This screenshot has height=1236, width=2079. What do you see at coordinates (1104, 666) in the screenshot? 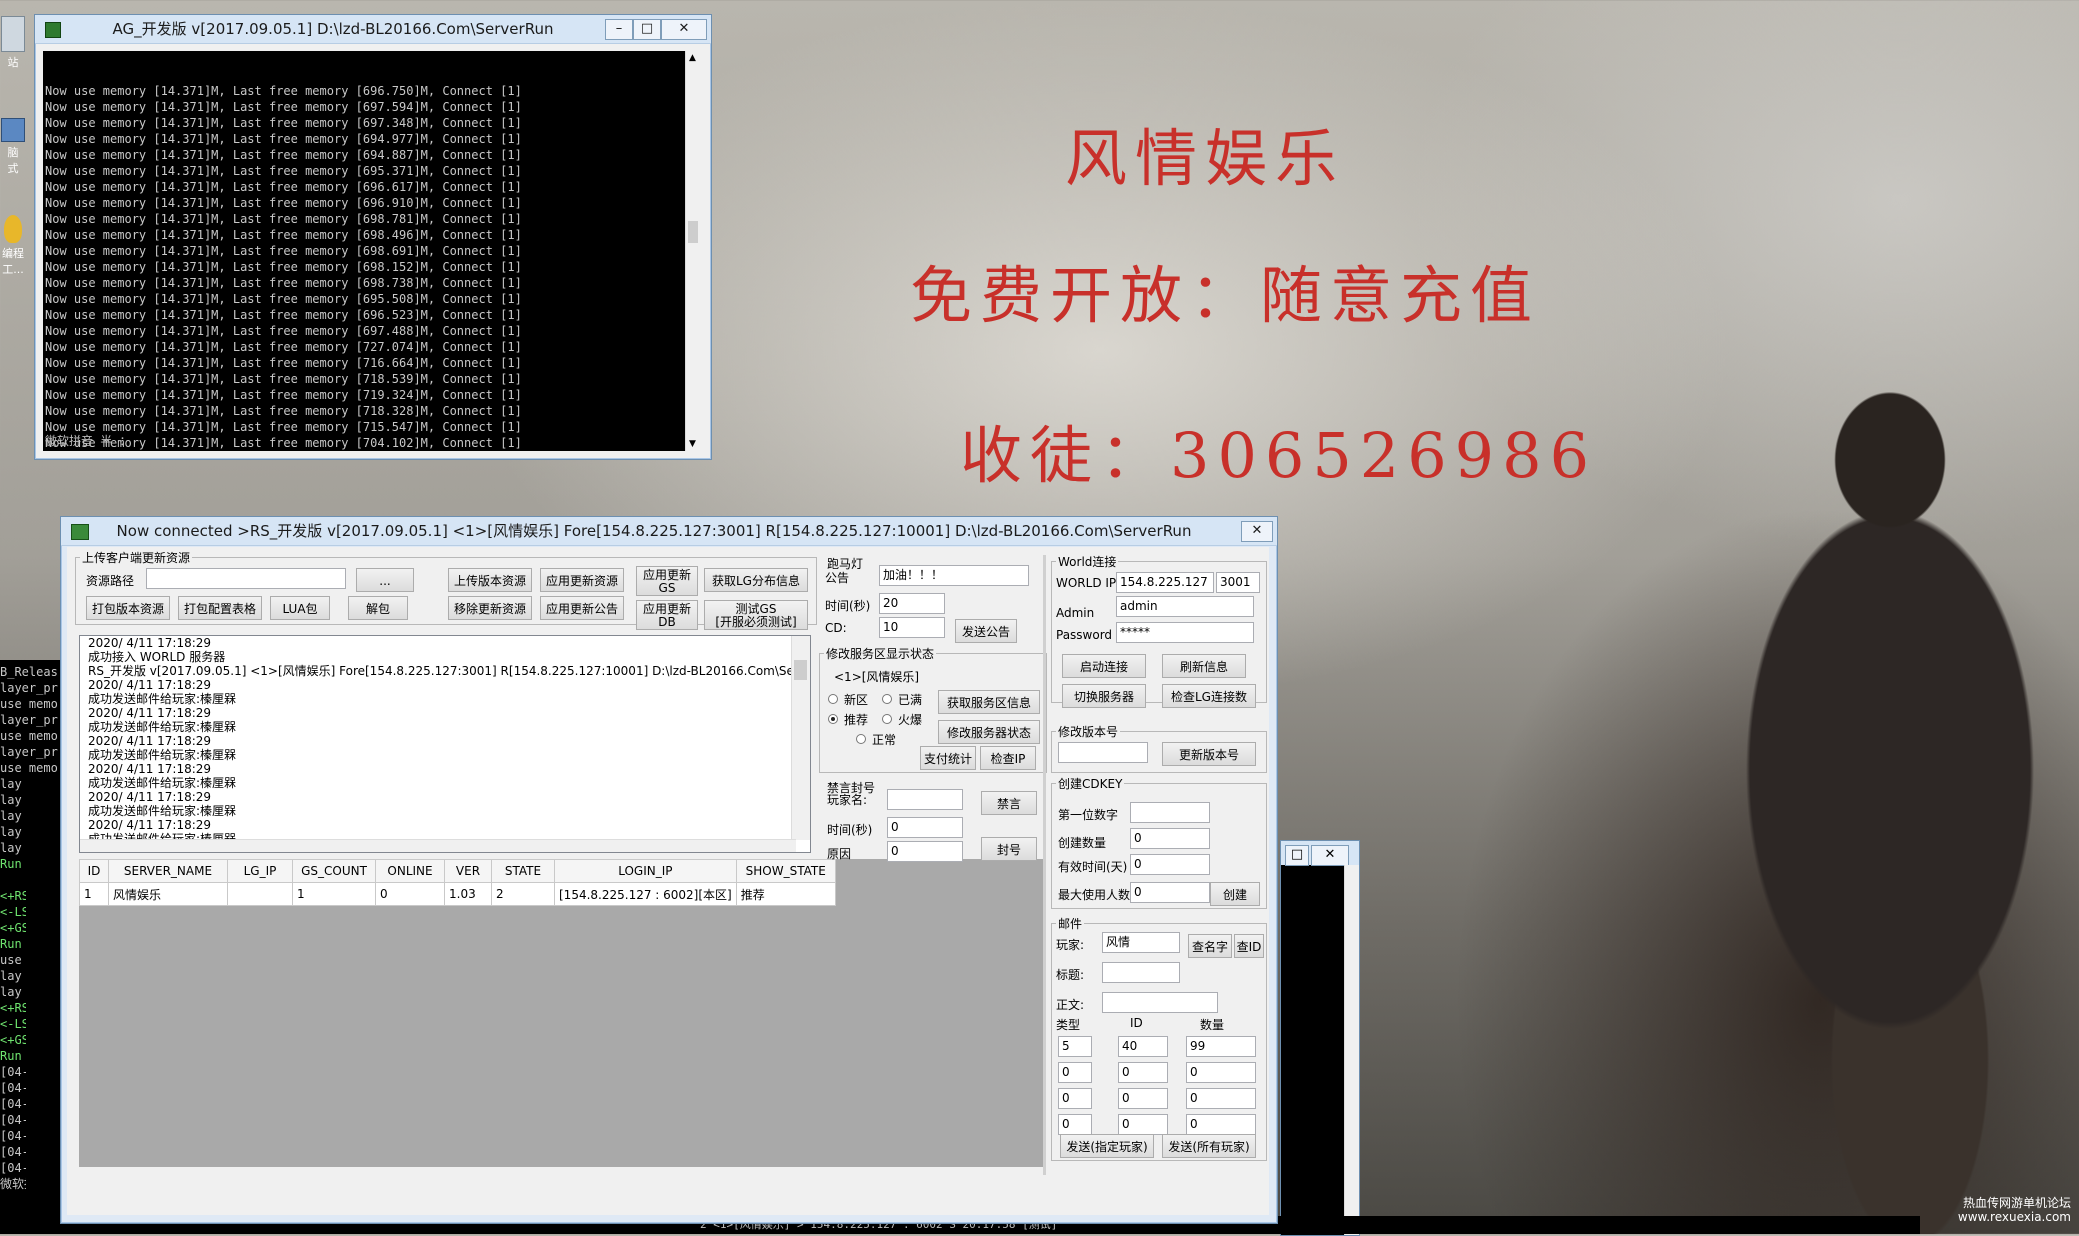
I see `start-connection-button: 启动连接` at bounding box center [1104, 666].